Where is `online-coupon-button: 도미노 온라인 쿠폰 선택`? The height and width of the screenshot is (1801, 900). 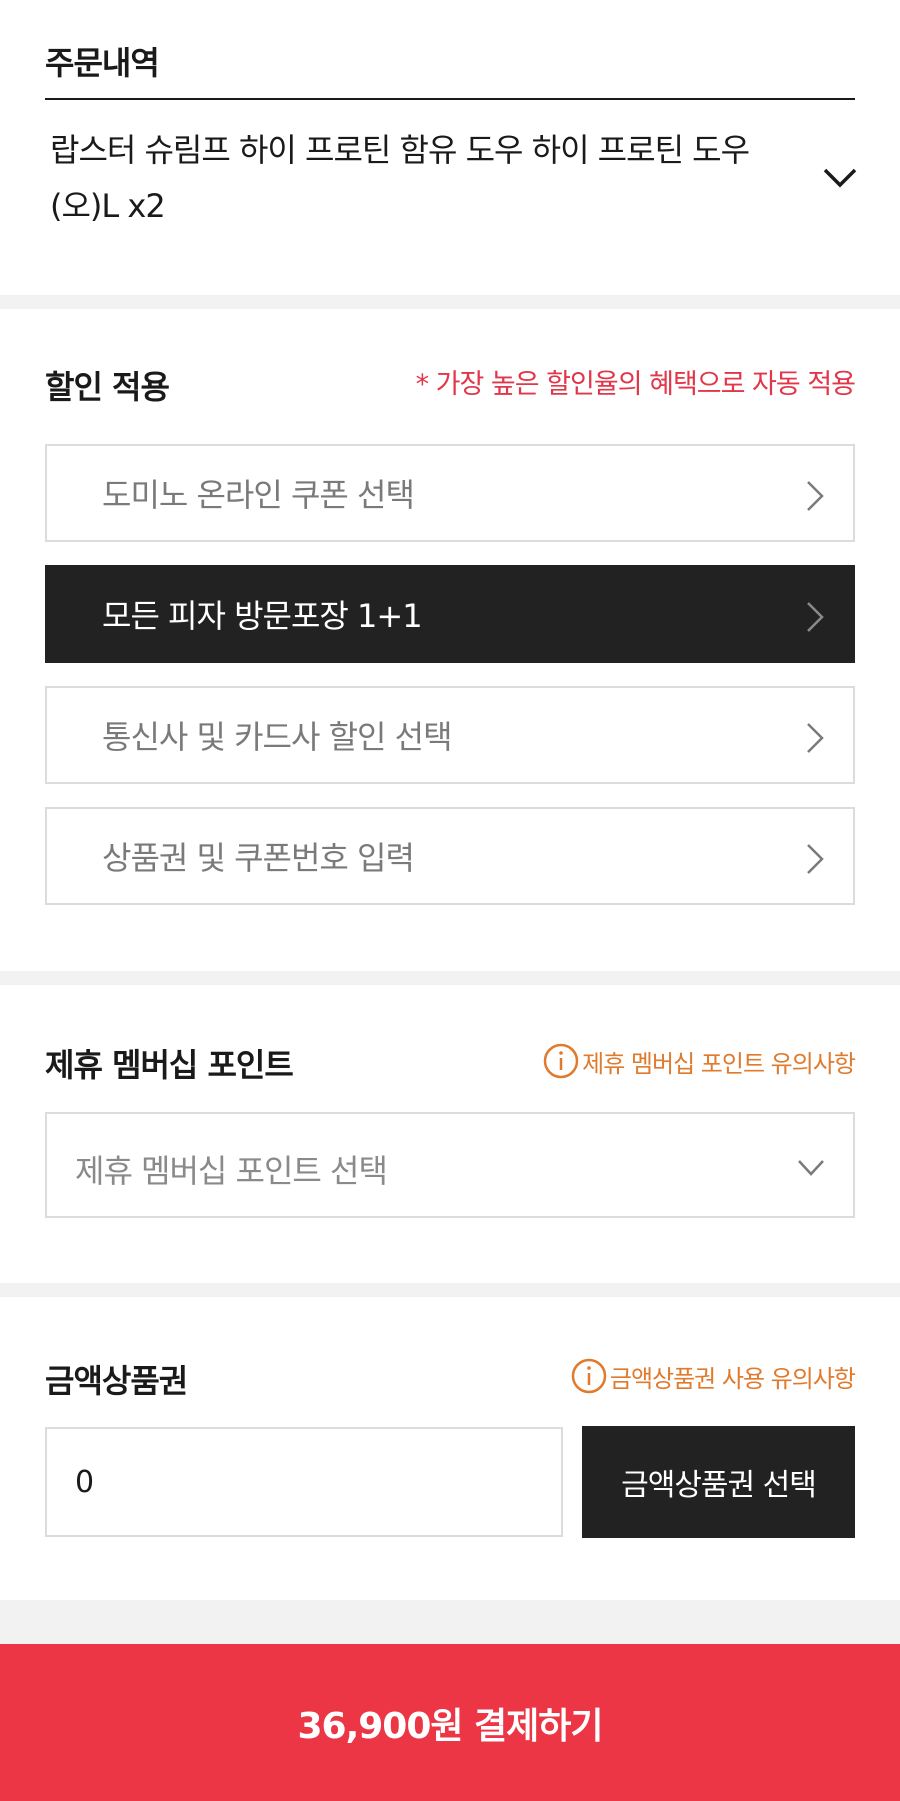 online-coupon-button: 도미노 온라인 쿠폰 선택 is located at coordinates (450, 493).